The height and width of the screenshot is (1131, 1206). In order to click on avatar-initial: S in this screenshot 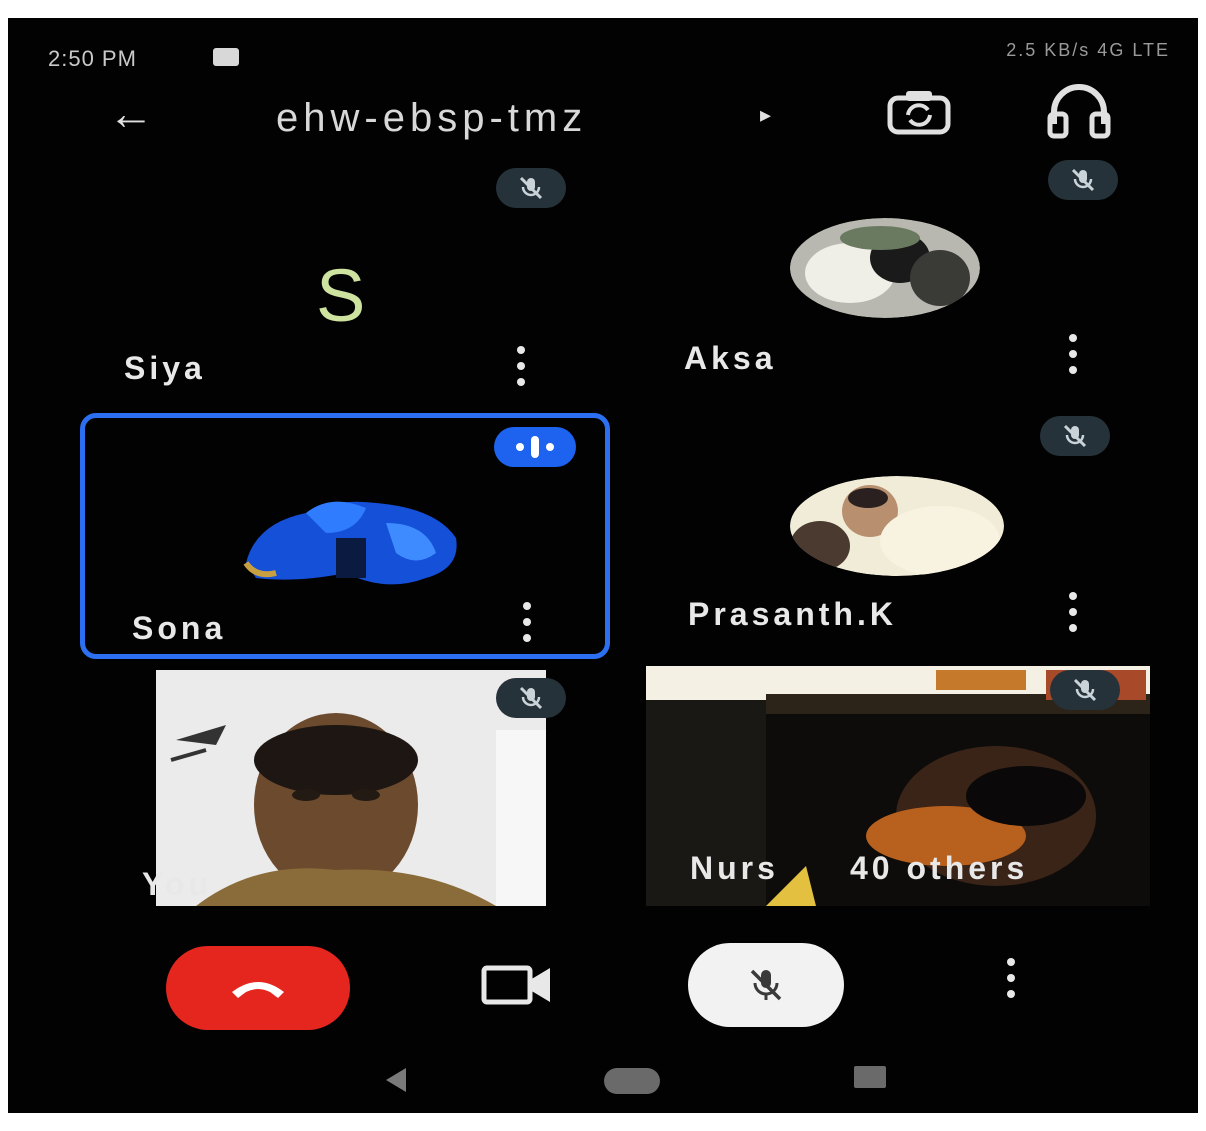, I will do `click(341, 295)`.